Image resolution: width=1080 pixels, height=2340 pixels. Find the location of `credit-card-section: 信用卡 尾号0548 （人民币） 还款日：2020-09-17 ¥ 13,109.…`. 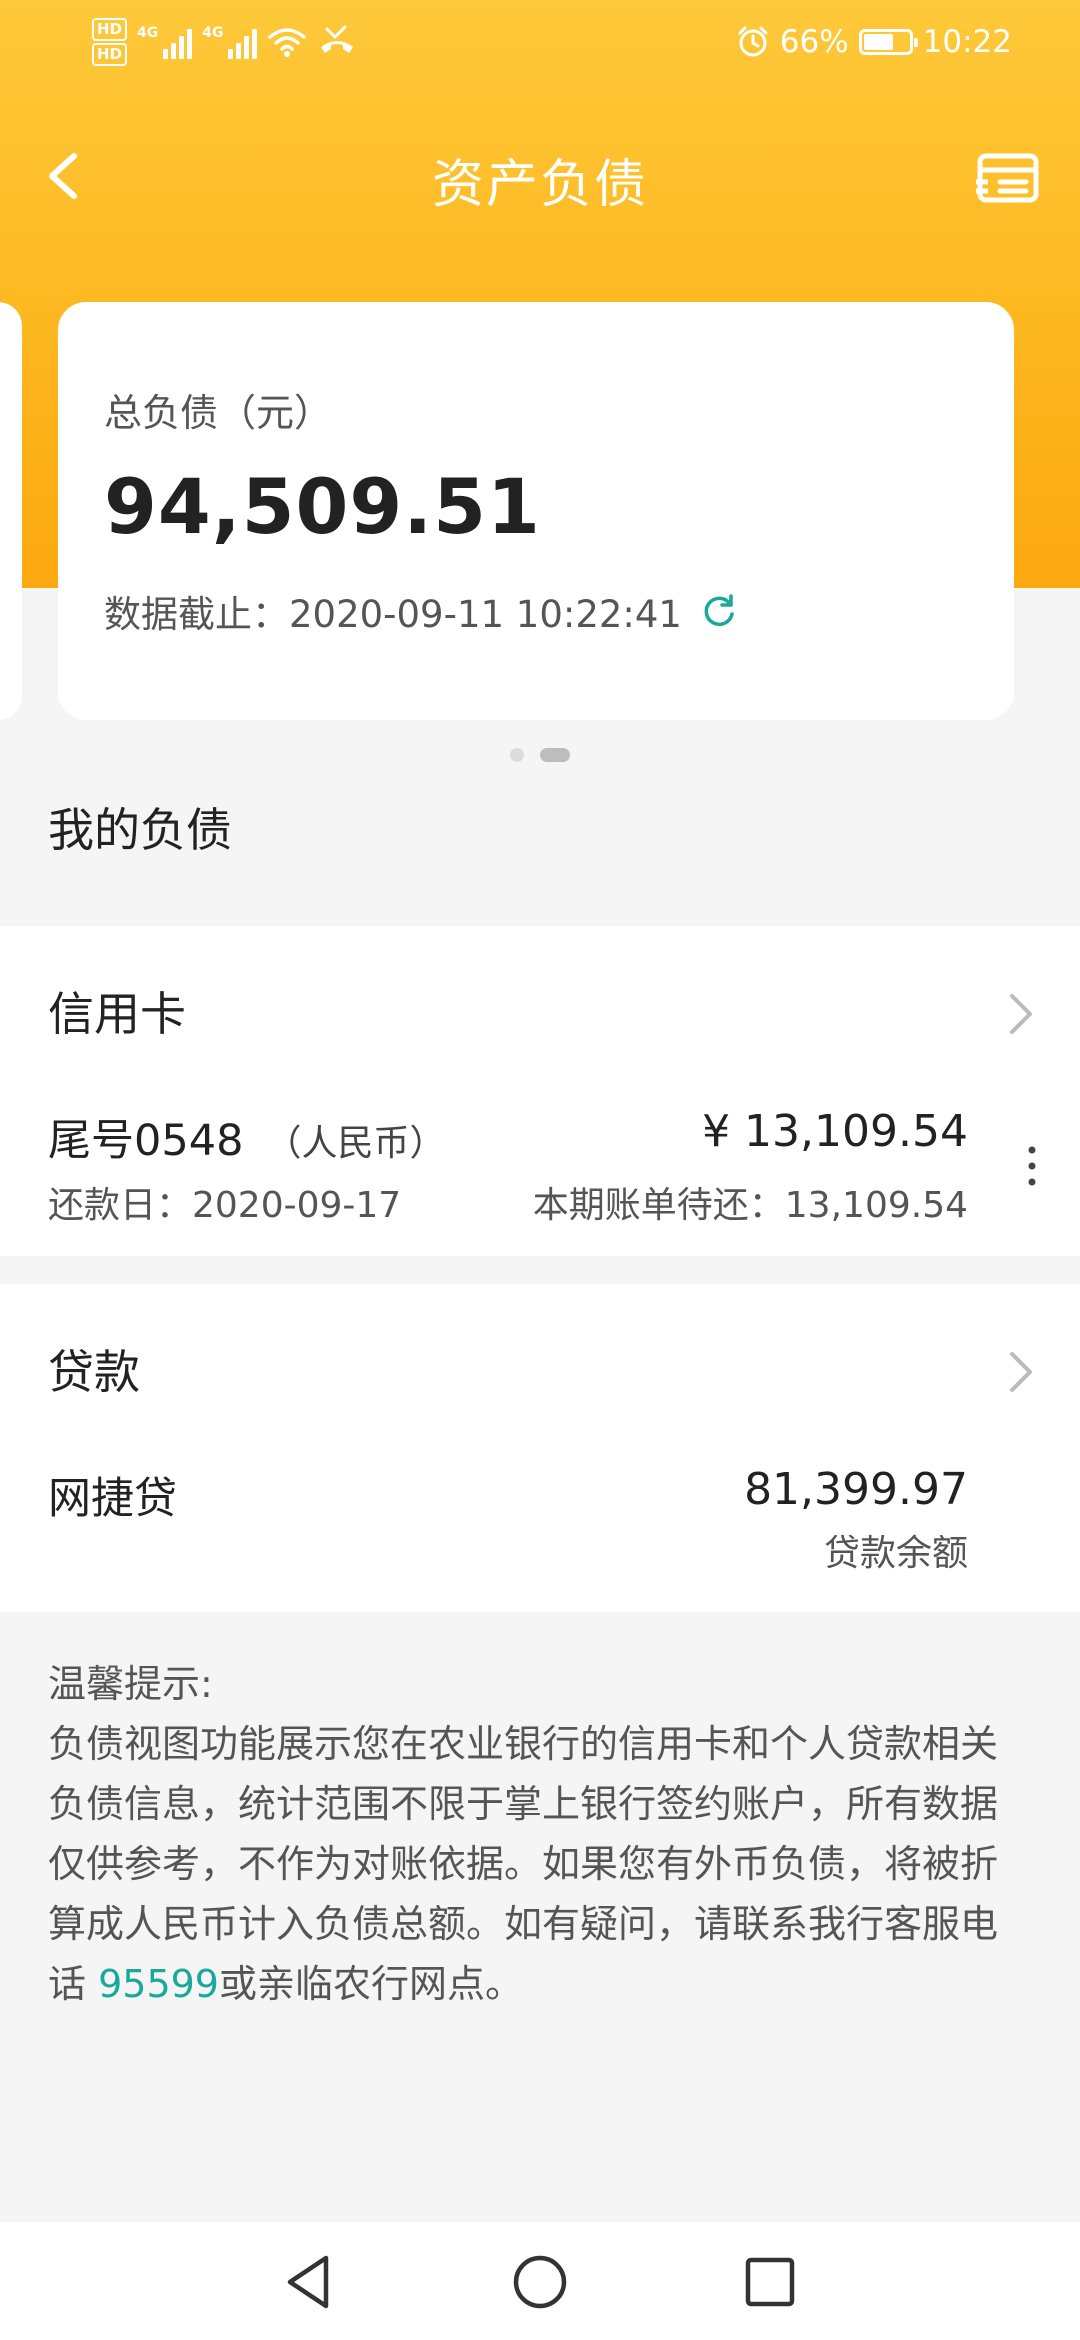

credit-card-section: 信用卡 尾号0548 （人民币） 还款日：2020-09-17 ¥ 13,109.… is located at coordinates (540, 1091).